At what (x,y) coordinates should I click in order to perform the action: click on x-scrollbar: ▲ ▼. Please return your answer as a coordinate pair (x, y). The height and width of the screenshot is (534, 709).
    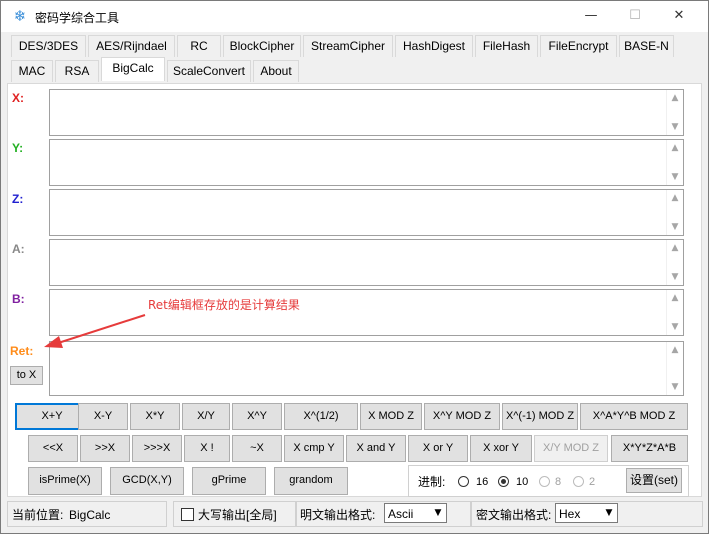
    Looking at the image, I should click on (675, 112).